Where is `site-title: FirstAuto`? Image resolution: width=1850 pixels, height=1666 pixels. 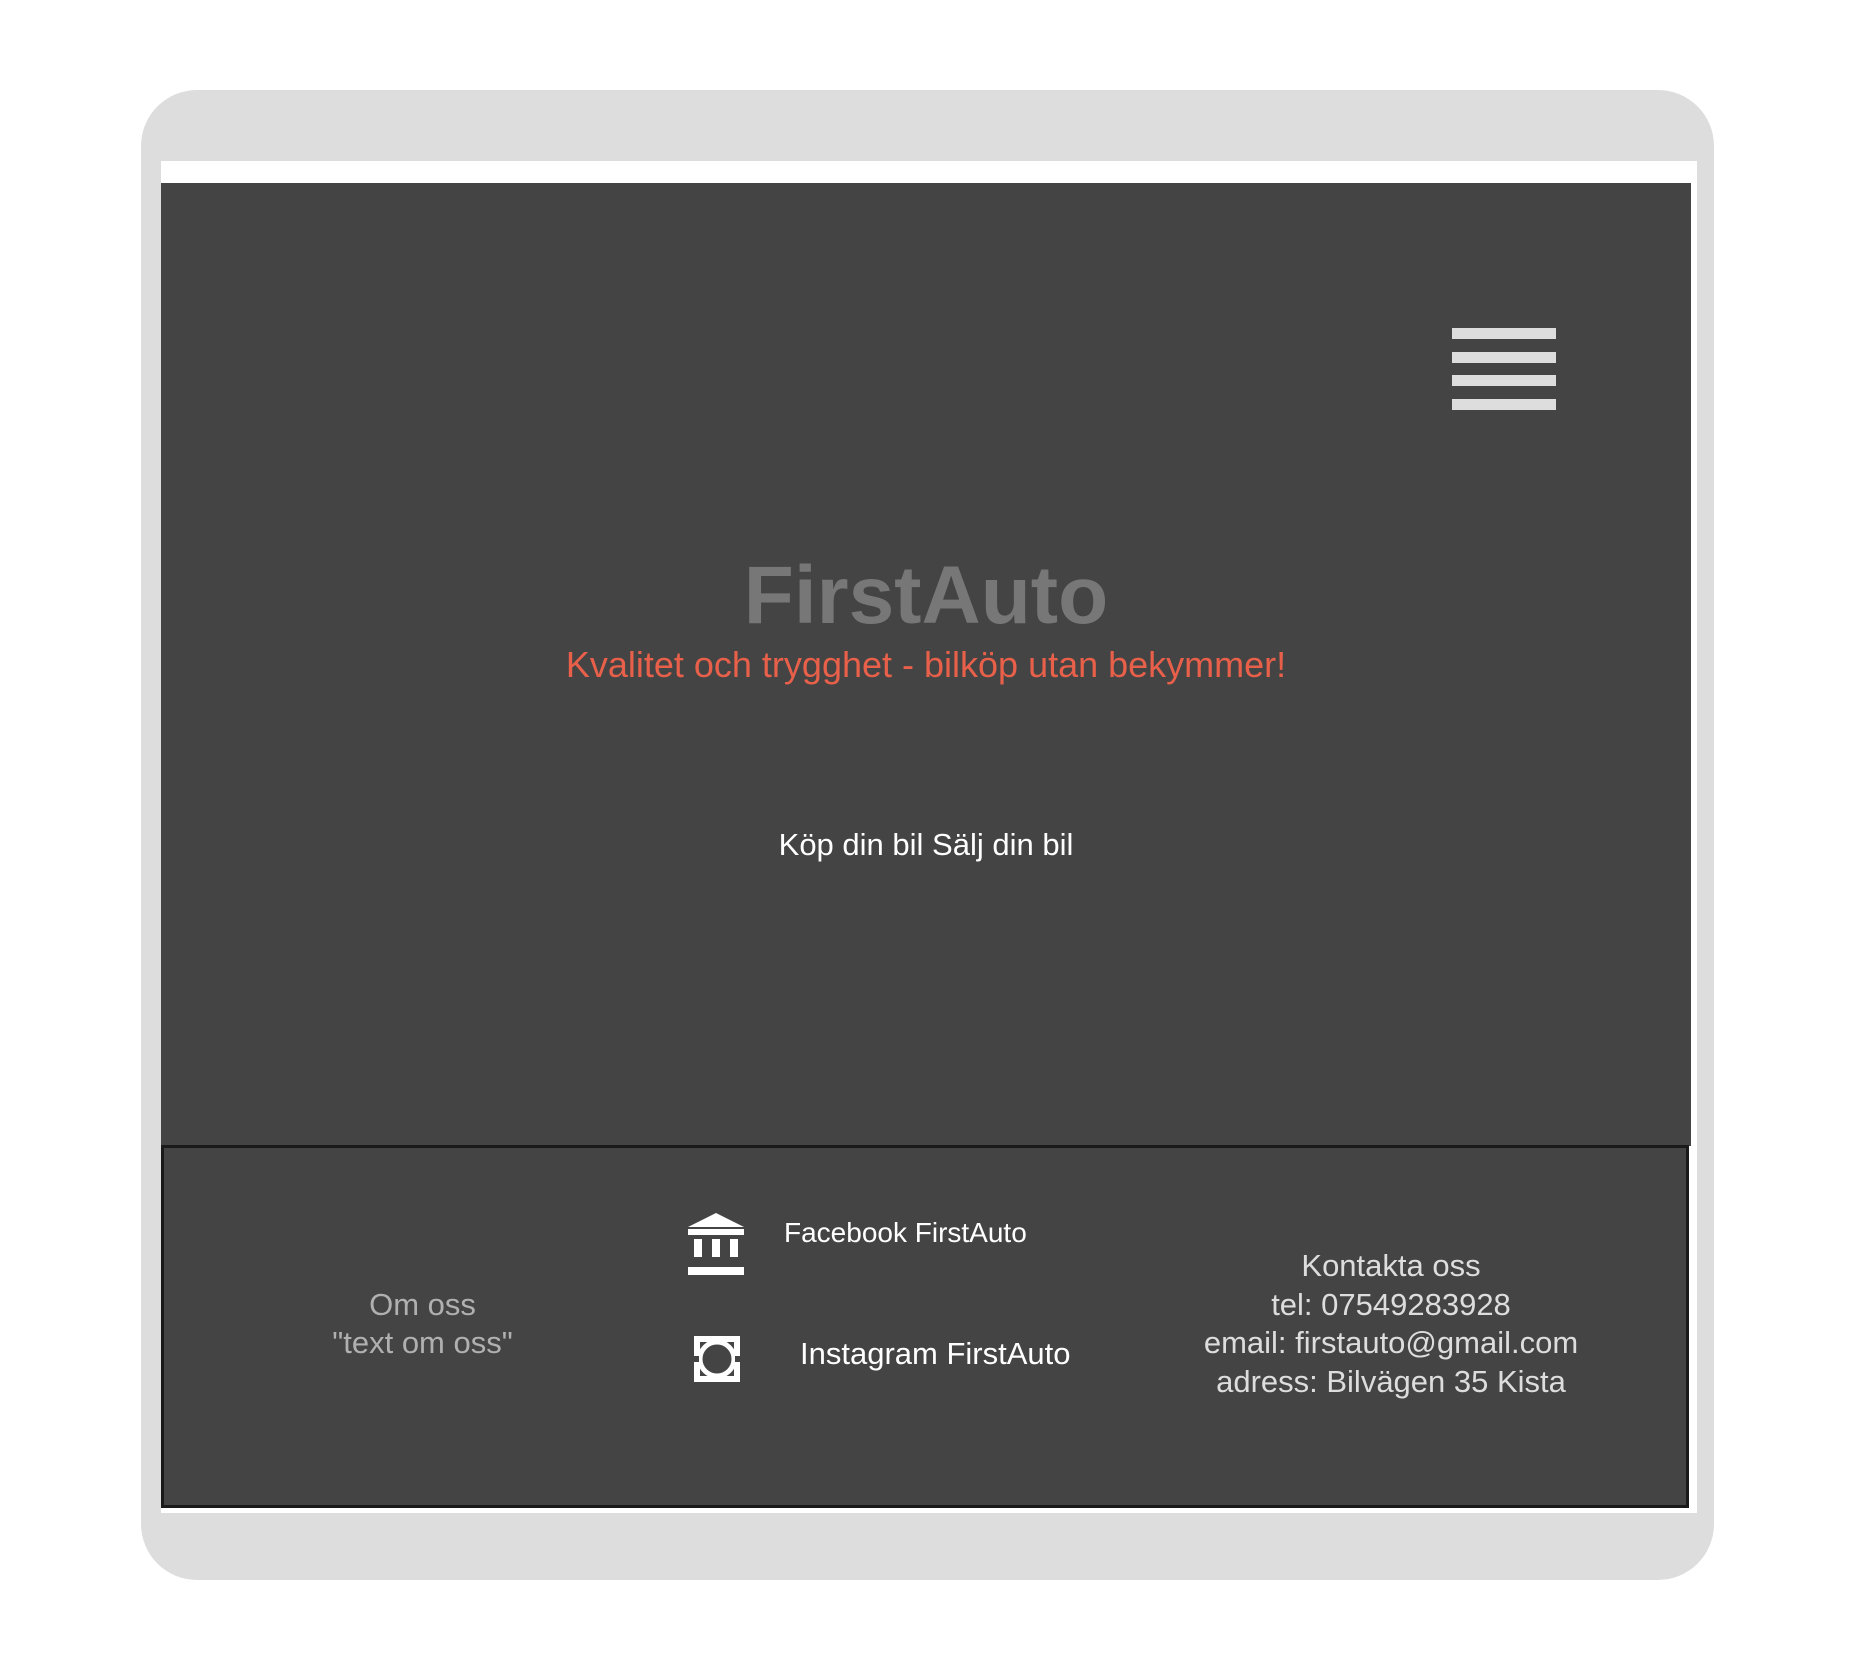 site-title: FirstAuto is located at coordinates (926, 595).